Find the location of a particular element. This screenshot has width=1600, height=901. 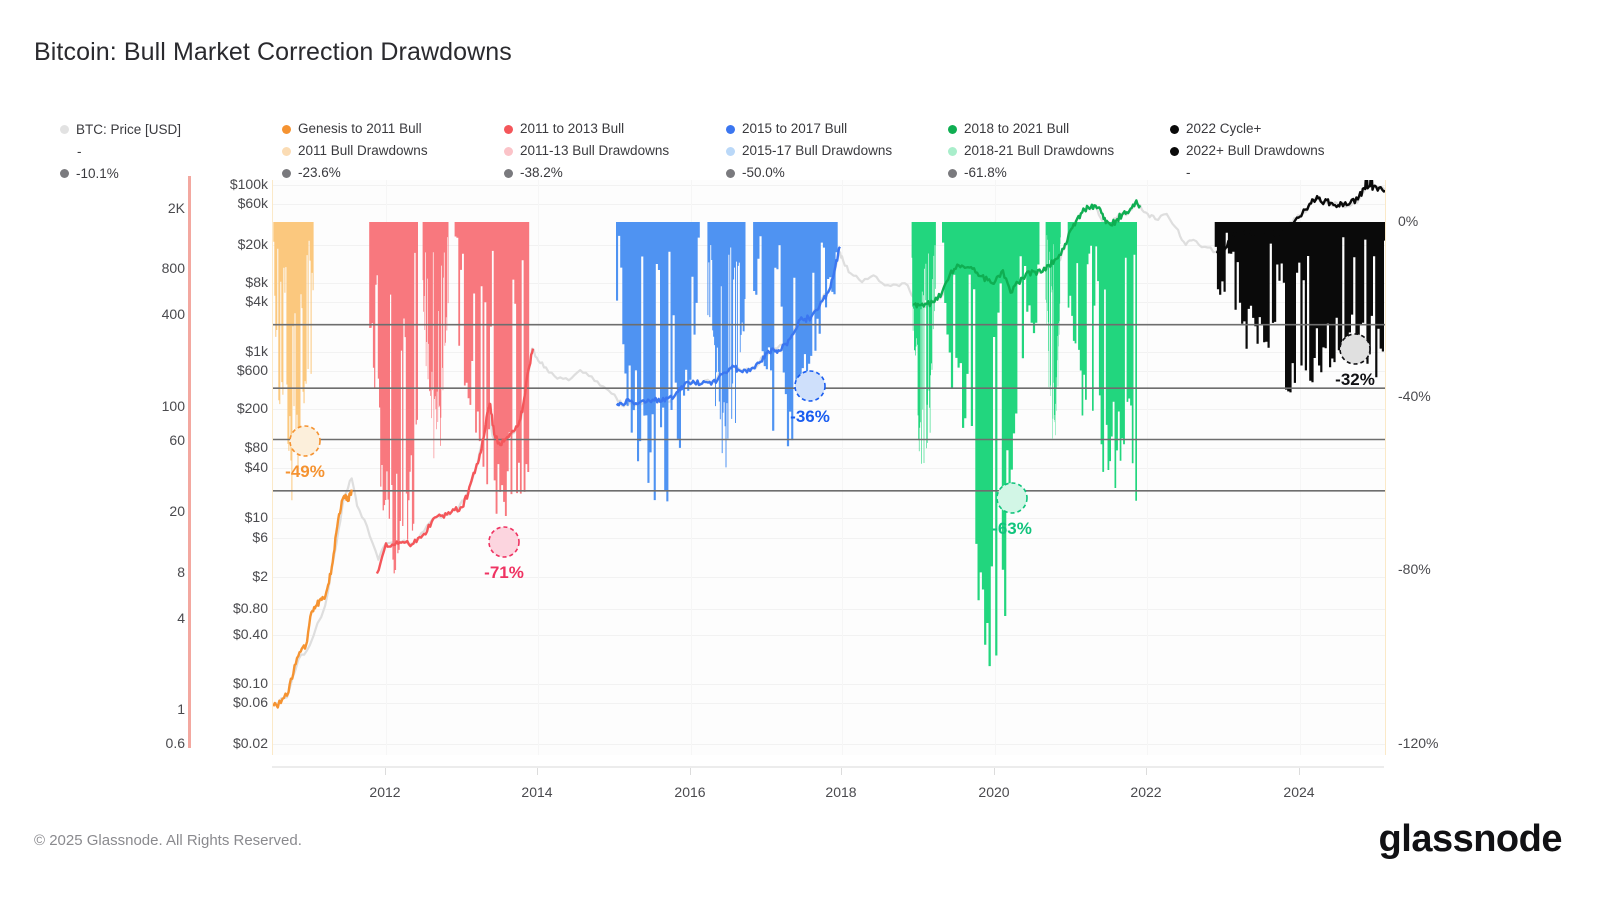

drawdown-area-2018-21-d is located at coordinates (1102, 361).